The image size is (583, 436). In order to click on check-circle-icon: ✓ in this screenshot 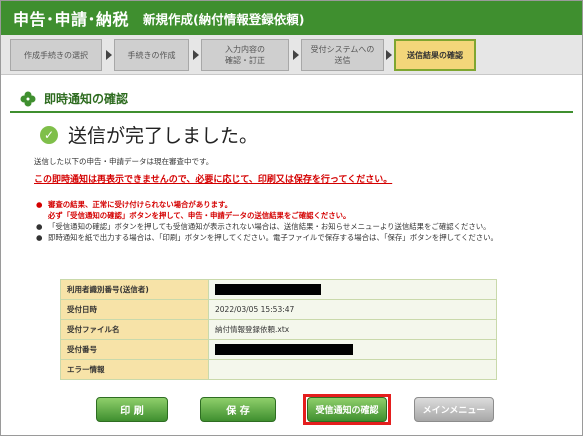, I will do `click(49, 134)`.